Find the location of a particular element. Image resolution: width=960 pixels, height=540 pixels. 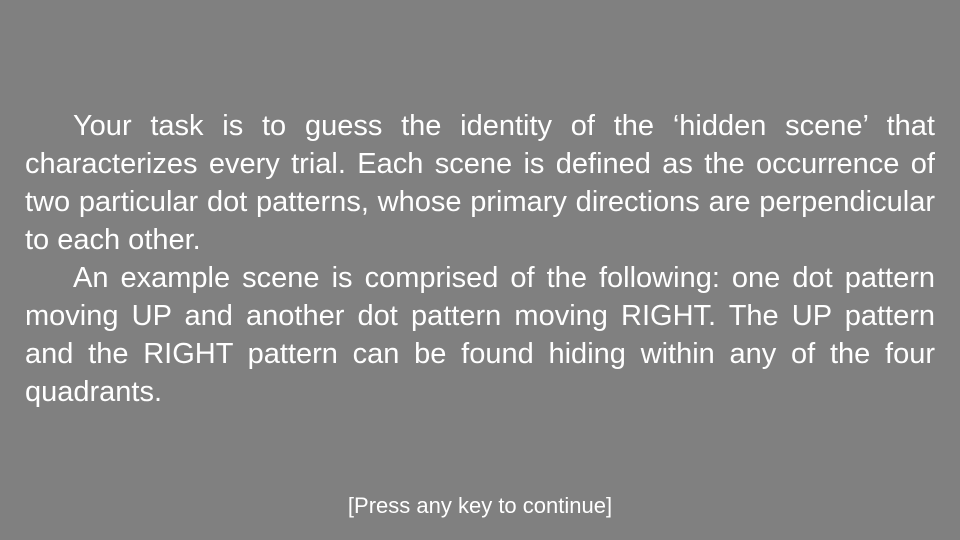

continue-prompt: [Press any key to continue] is located at coordinates (480, 505).